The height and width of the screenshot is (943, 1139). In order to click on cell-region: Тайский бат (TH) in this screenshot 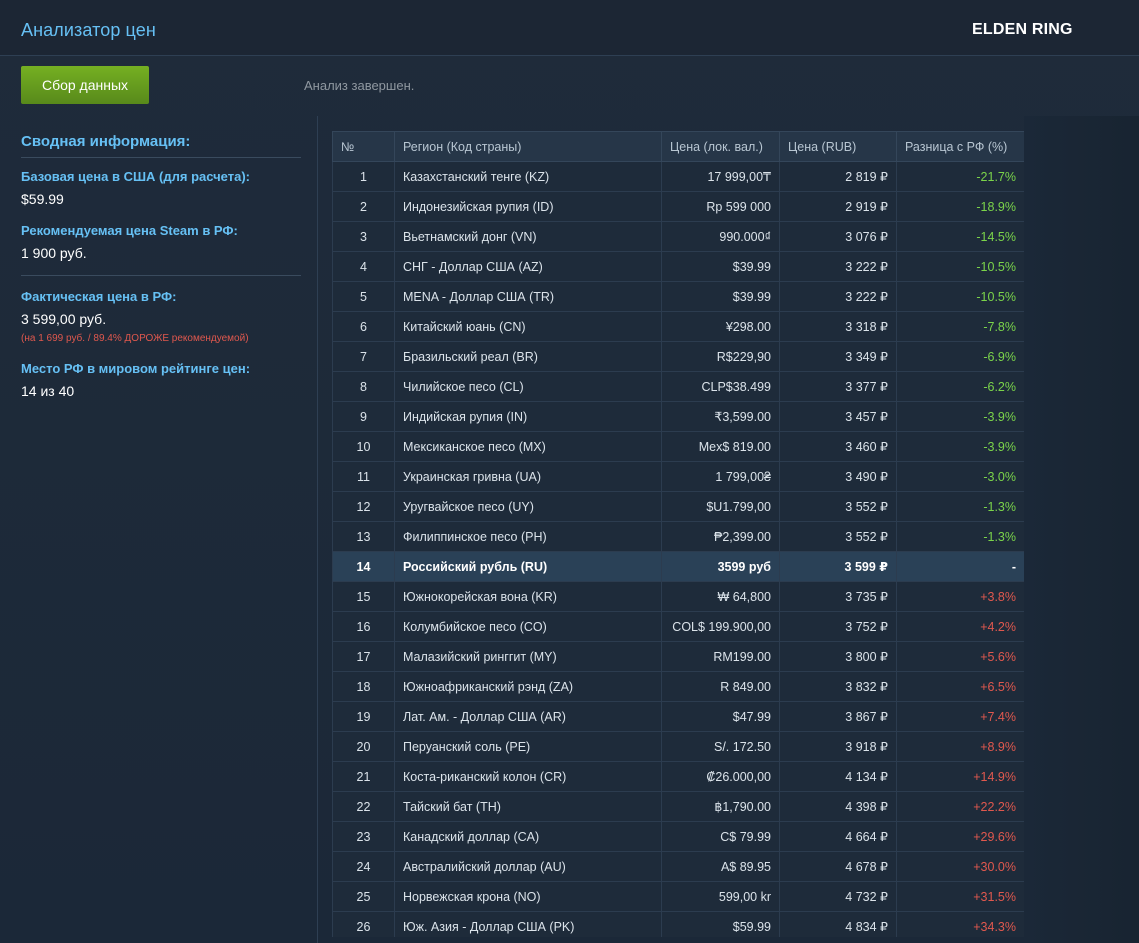, I will do `click(528, 806)`.